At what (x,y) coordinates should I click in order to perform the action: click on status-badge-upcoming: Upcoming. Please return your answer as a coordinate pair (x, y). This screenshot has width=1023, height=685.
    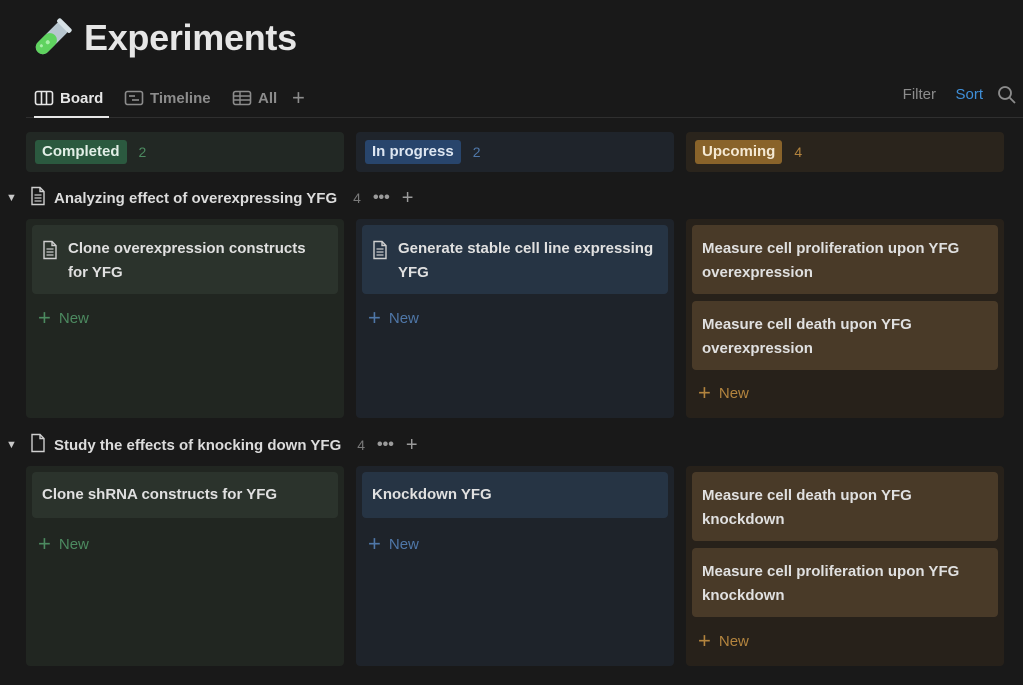
    Looking at the image, I should click on (739, 152).